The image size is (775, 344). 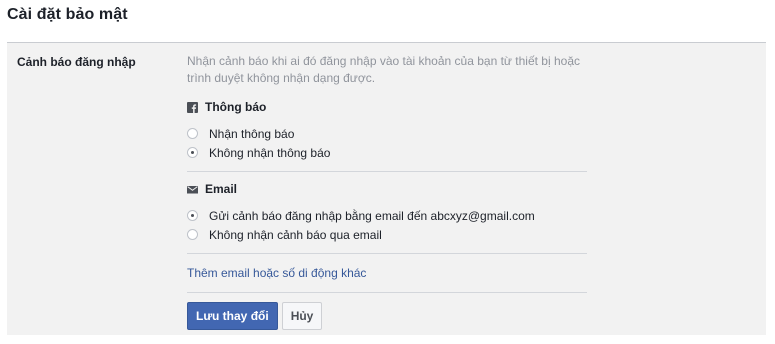 What do you see at coordinates (295, 234) in the screenshot?
I see `option-label: Không nhận cảnh báo qua email` at bounding box center [295, 234].